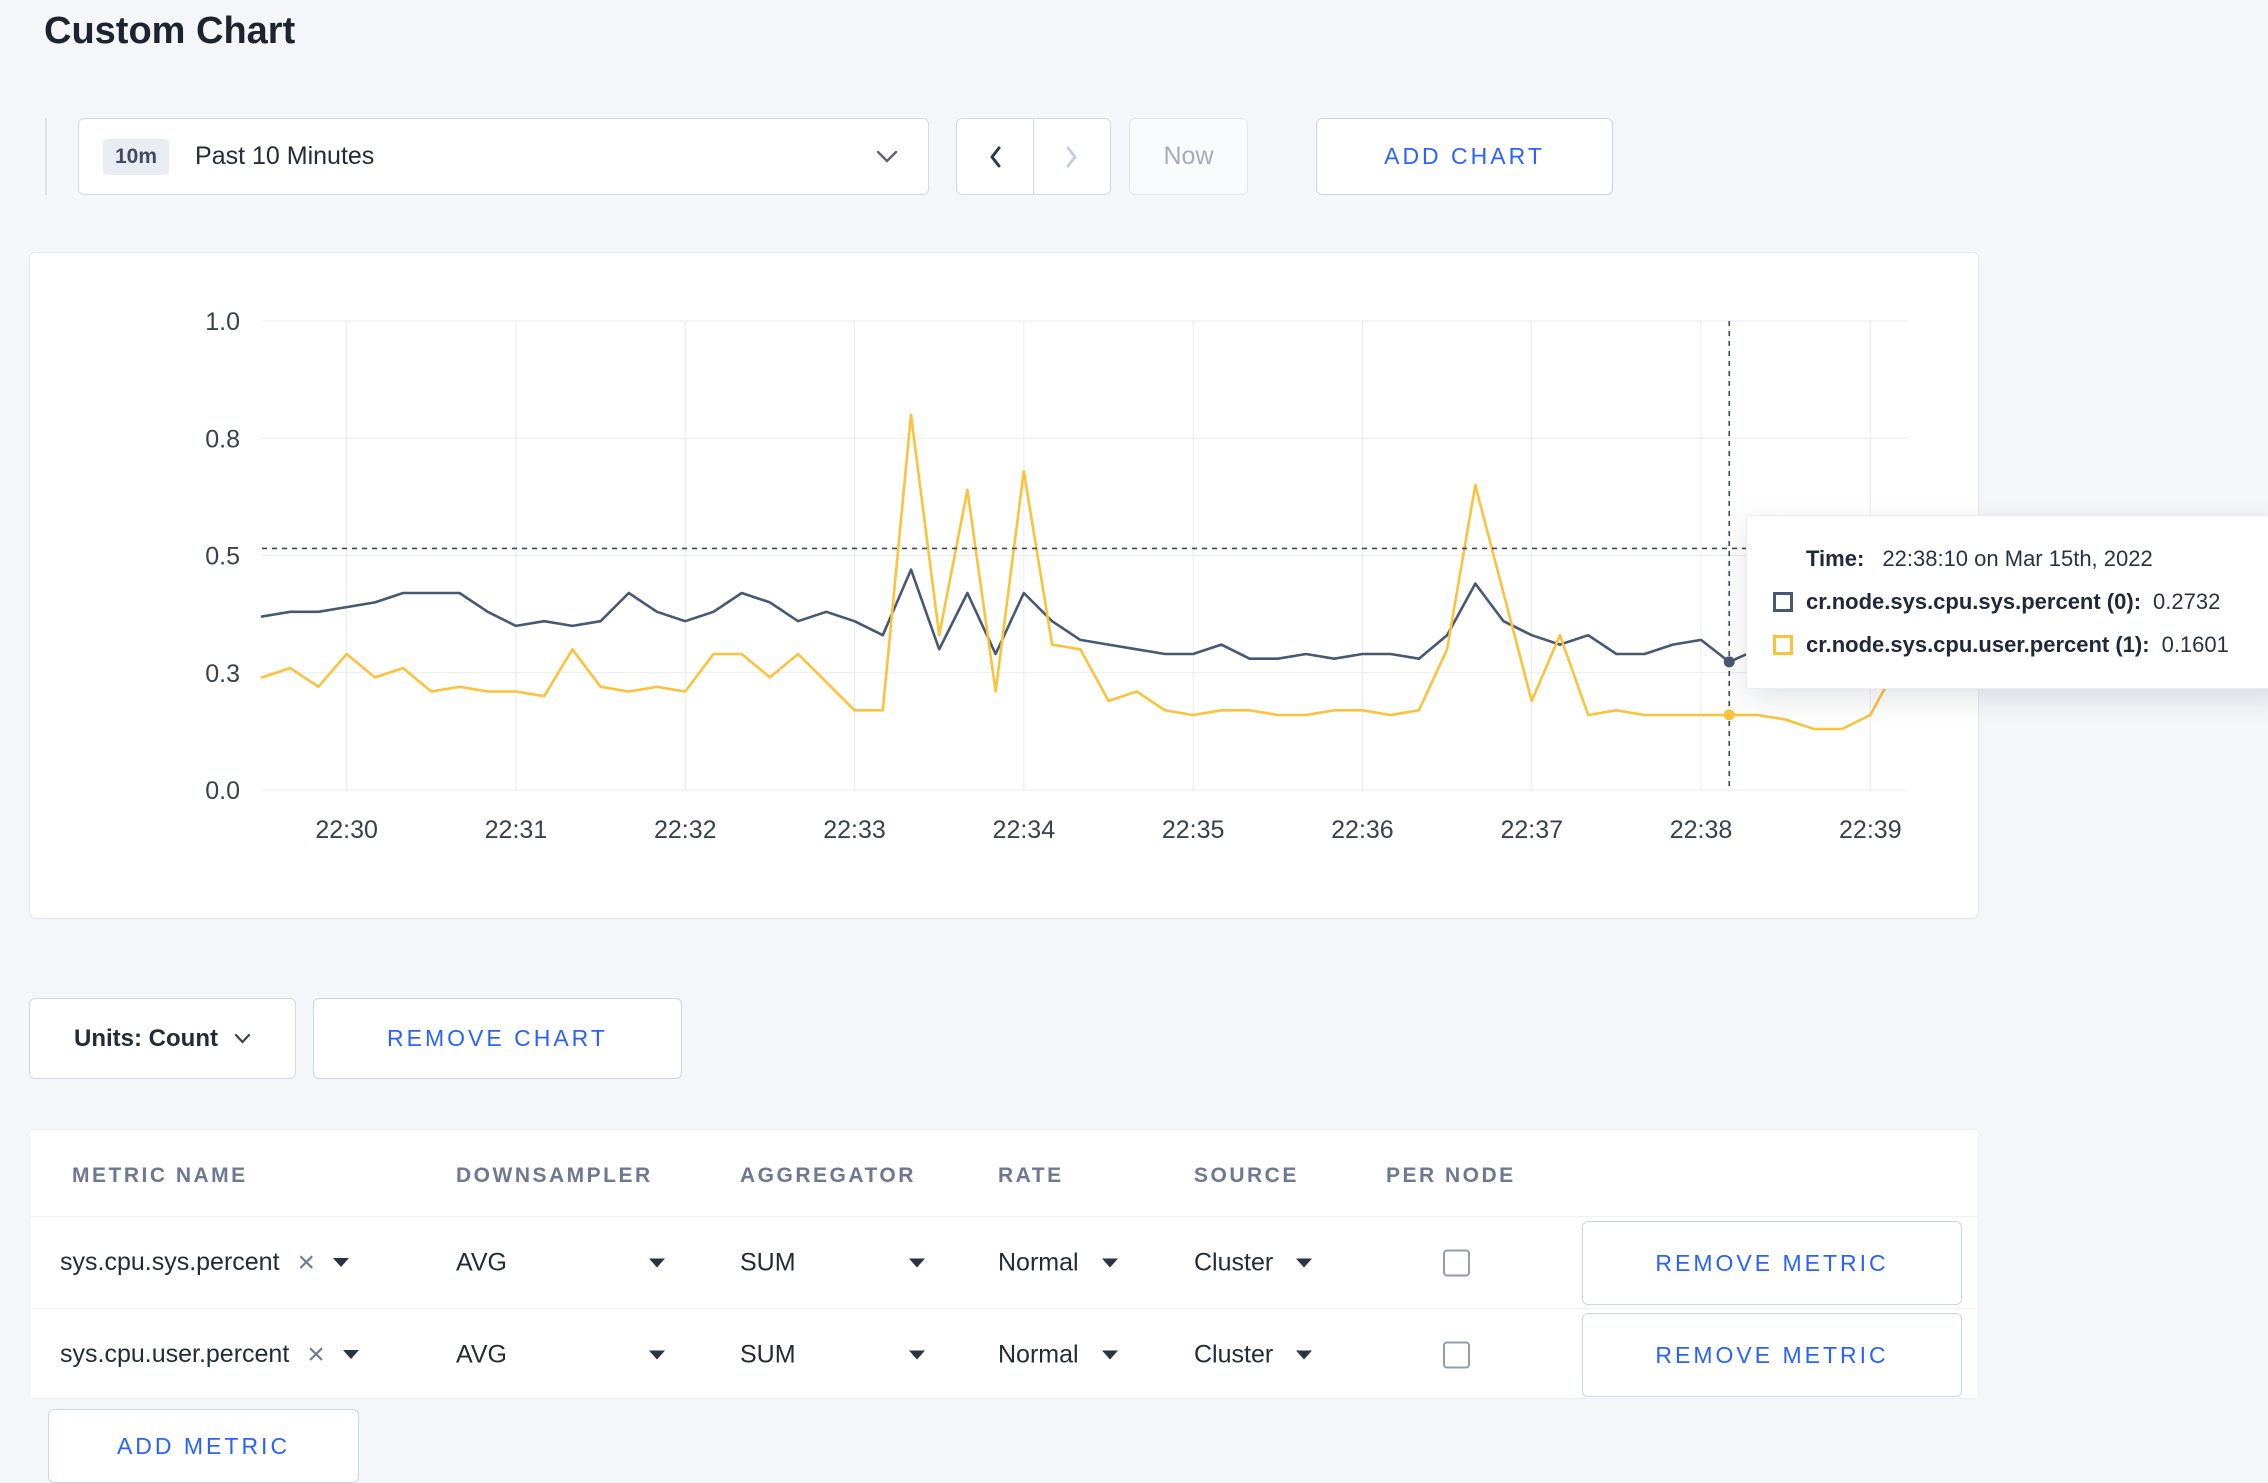  Describe the element at coordinates (1451, 1175) in the screenshot. I see `col-header-per-node: PER NODE` at that location.